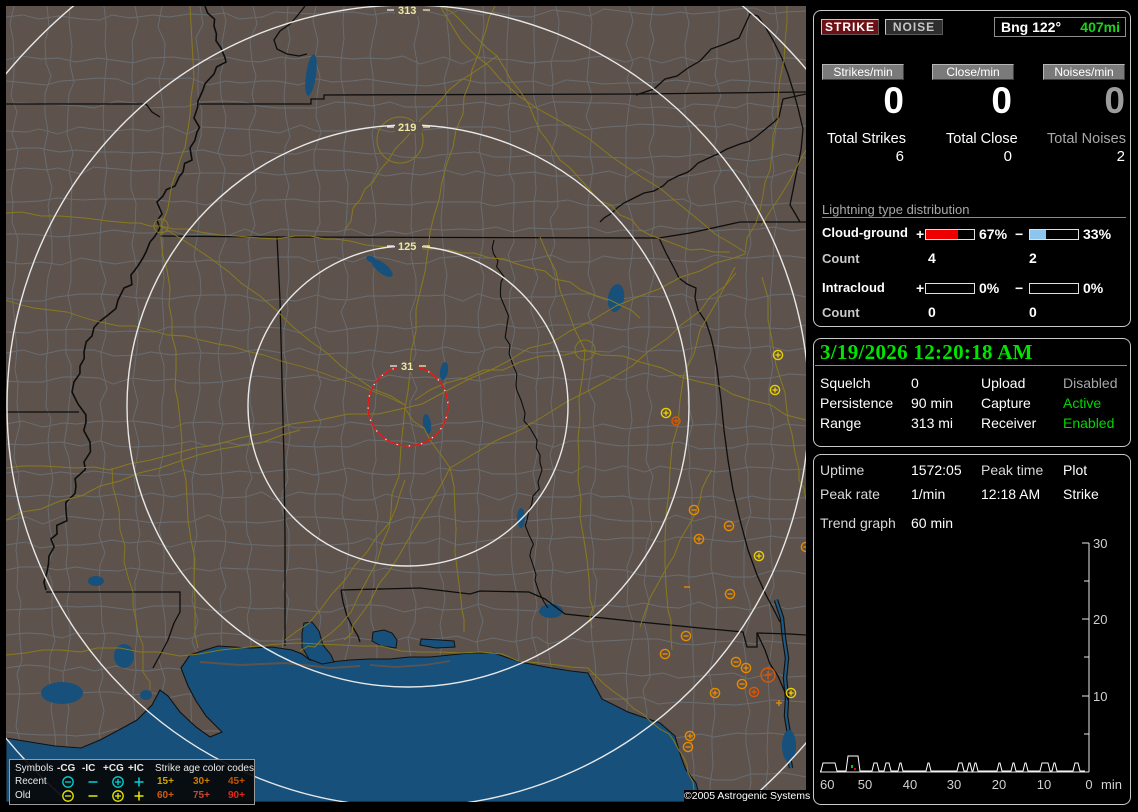  I want to click on svg-text: 219, so click(407, 128).